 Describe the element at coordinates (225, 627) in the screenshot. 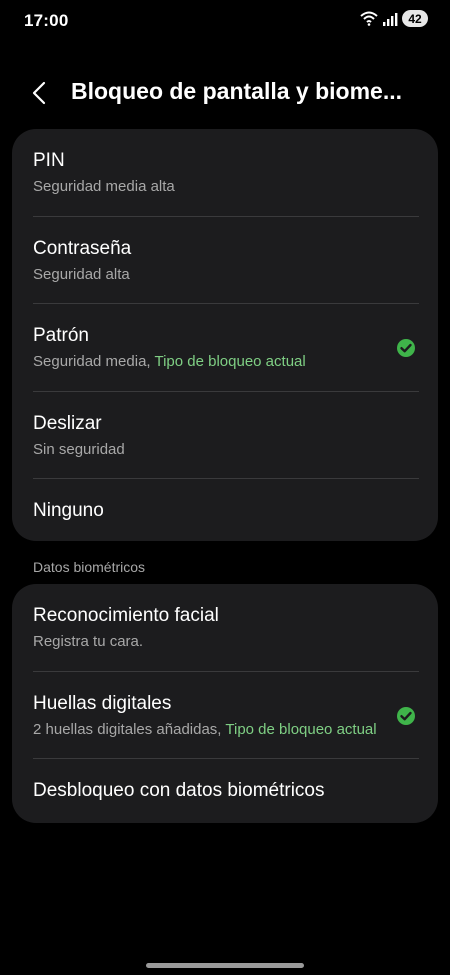

I see `biometric-face-recognition: Reconocimiento facial Registra tu cara.` at that location.